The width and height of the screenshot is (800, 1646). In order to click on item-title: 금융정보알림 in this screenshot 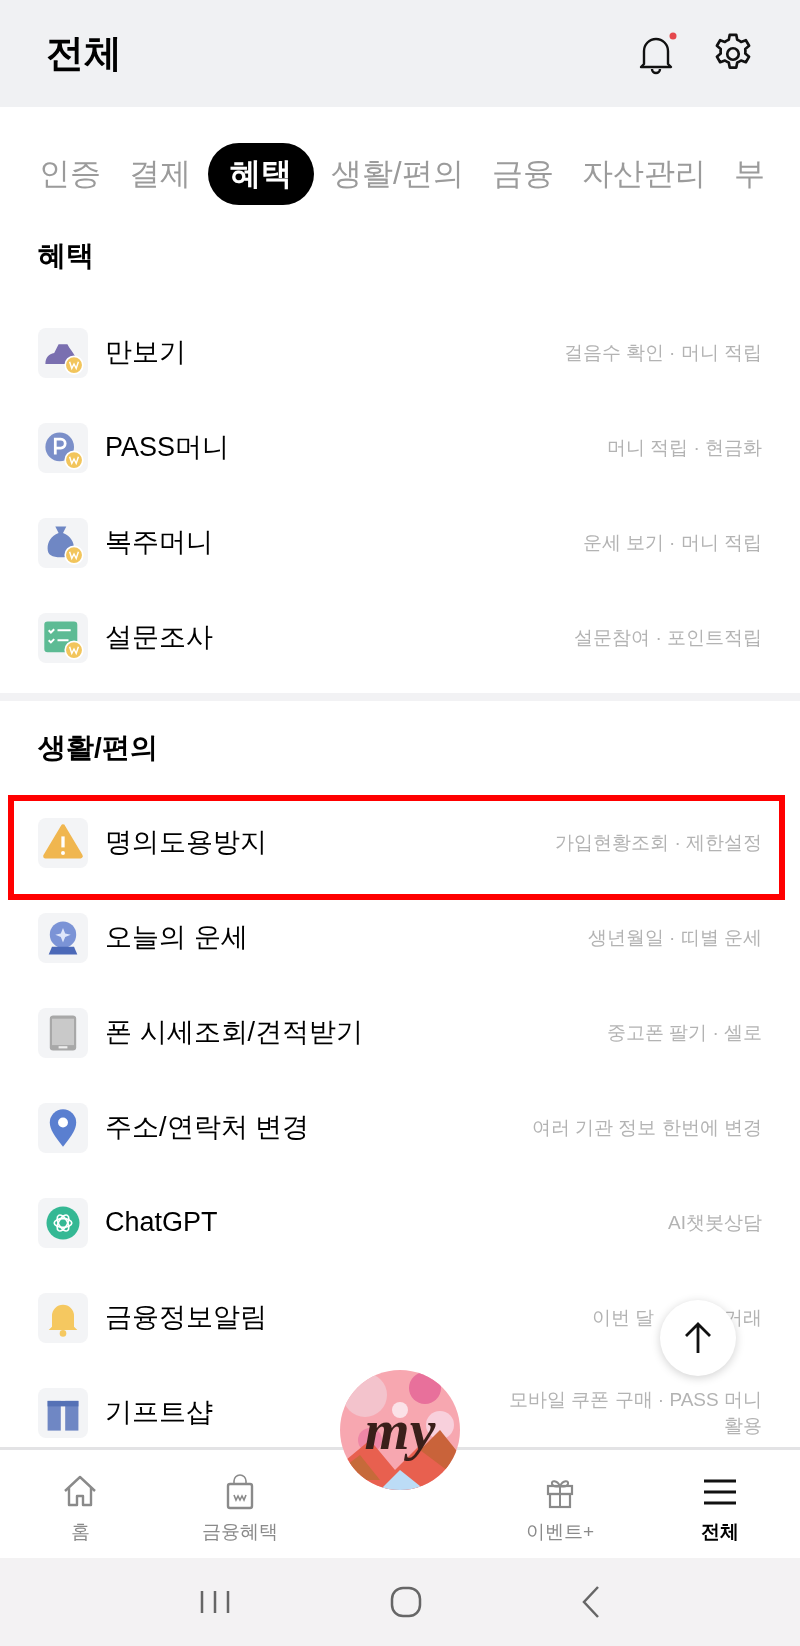, I will do `click(186, 1317)`.